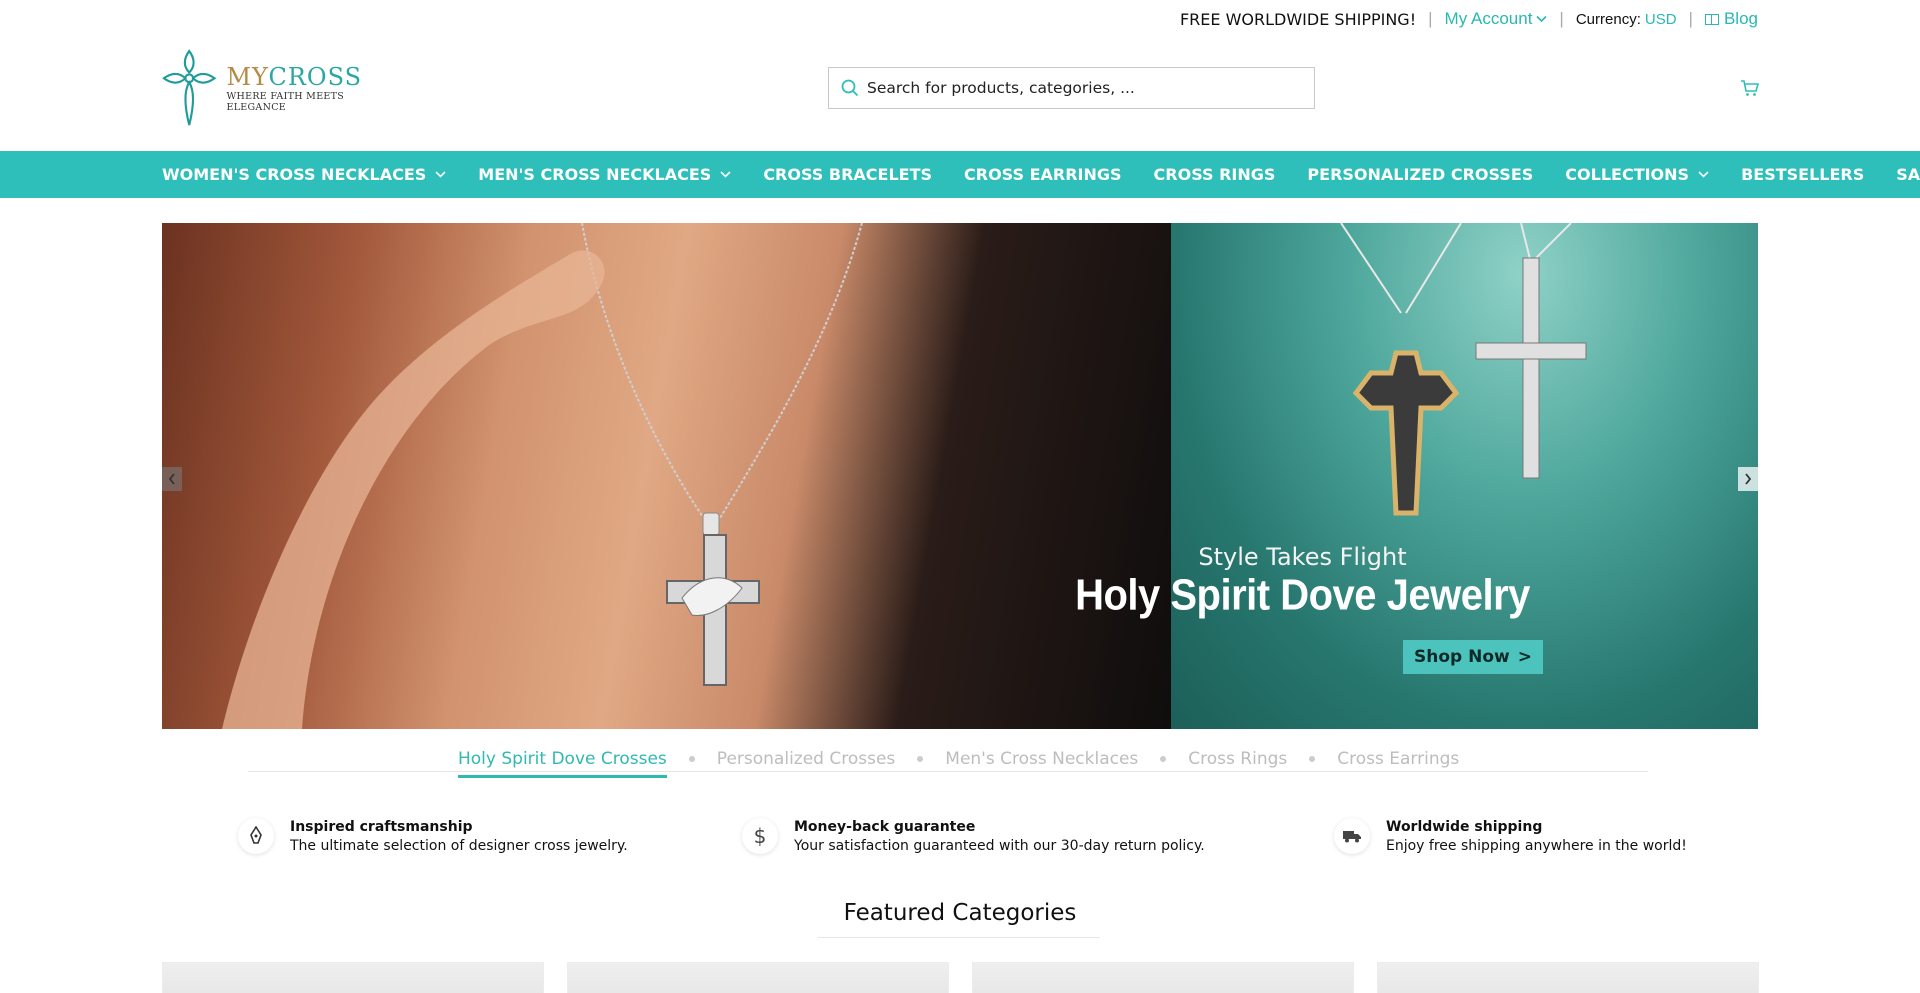 The height and width of the screenshot is (993, 1920). What do you see at coordinates (562, 759) in the screenshot?
I see `tab-holy-spirit-dove-crosses: Holy Spirit Dove Crosses` at bounding box center [562, 759].